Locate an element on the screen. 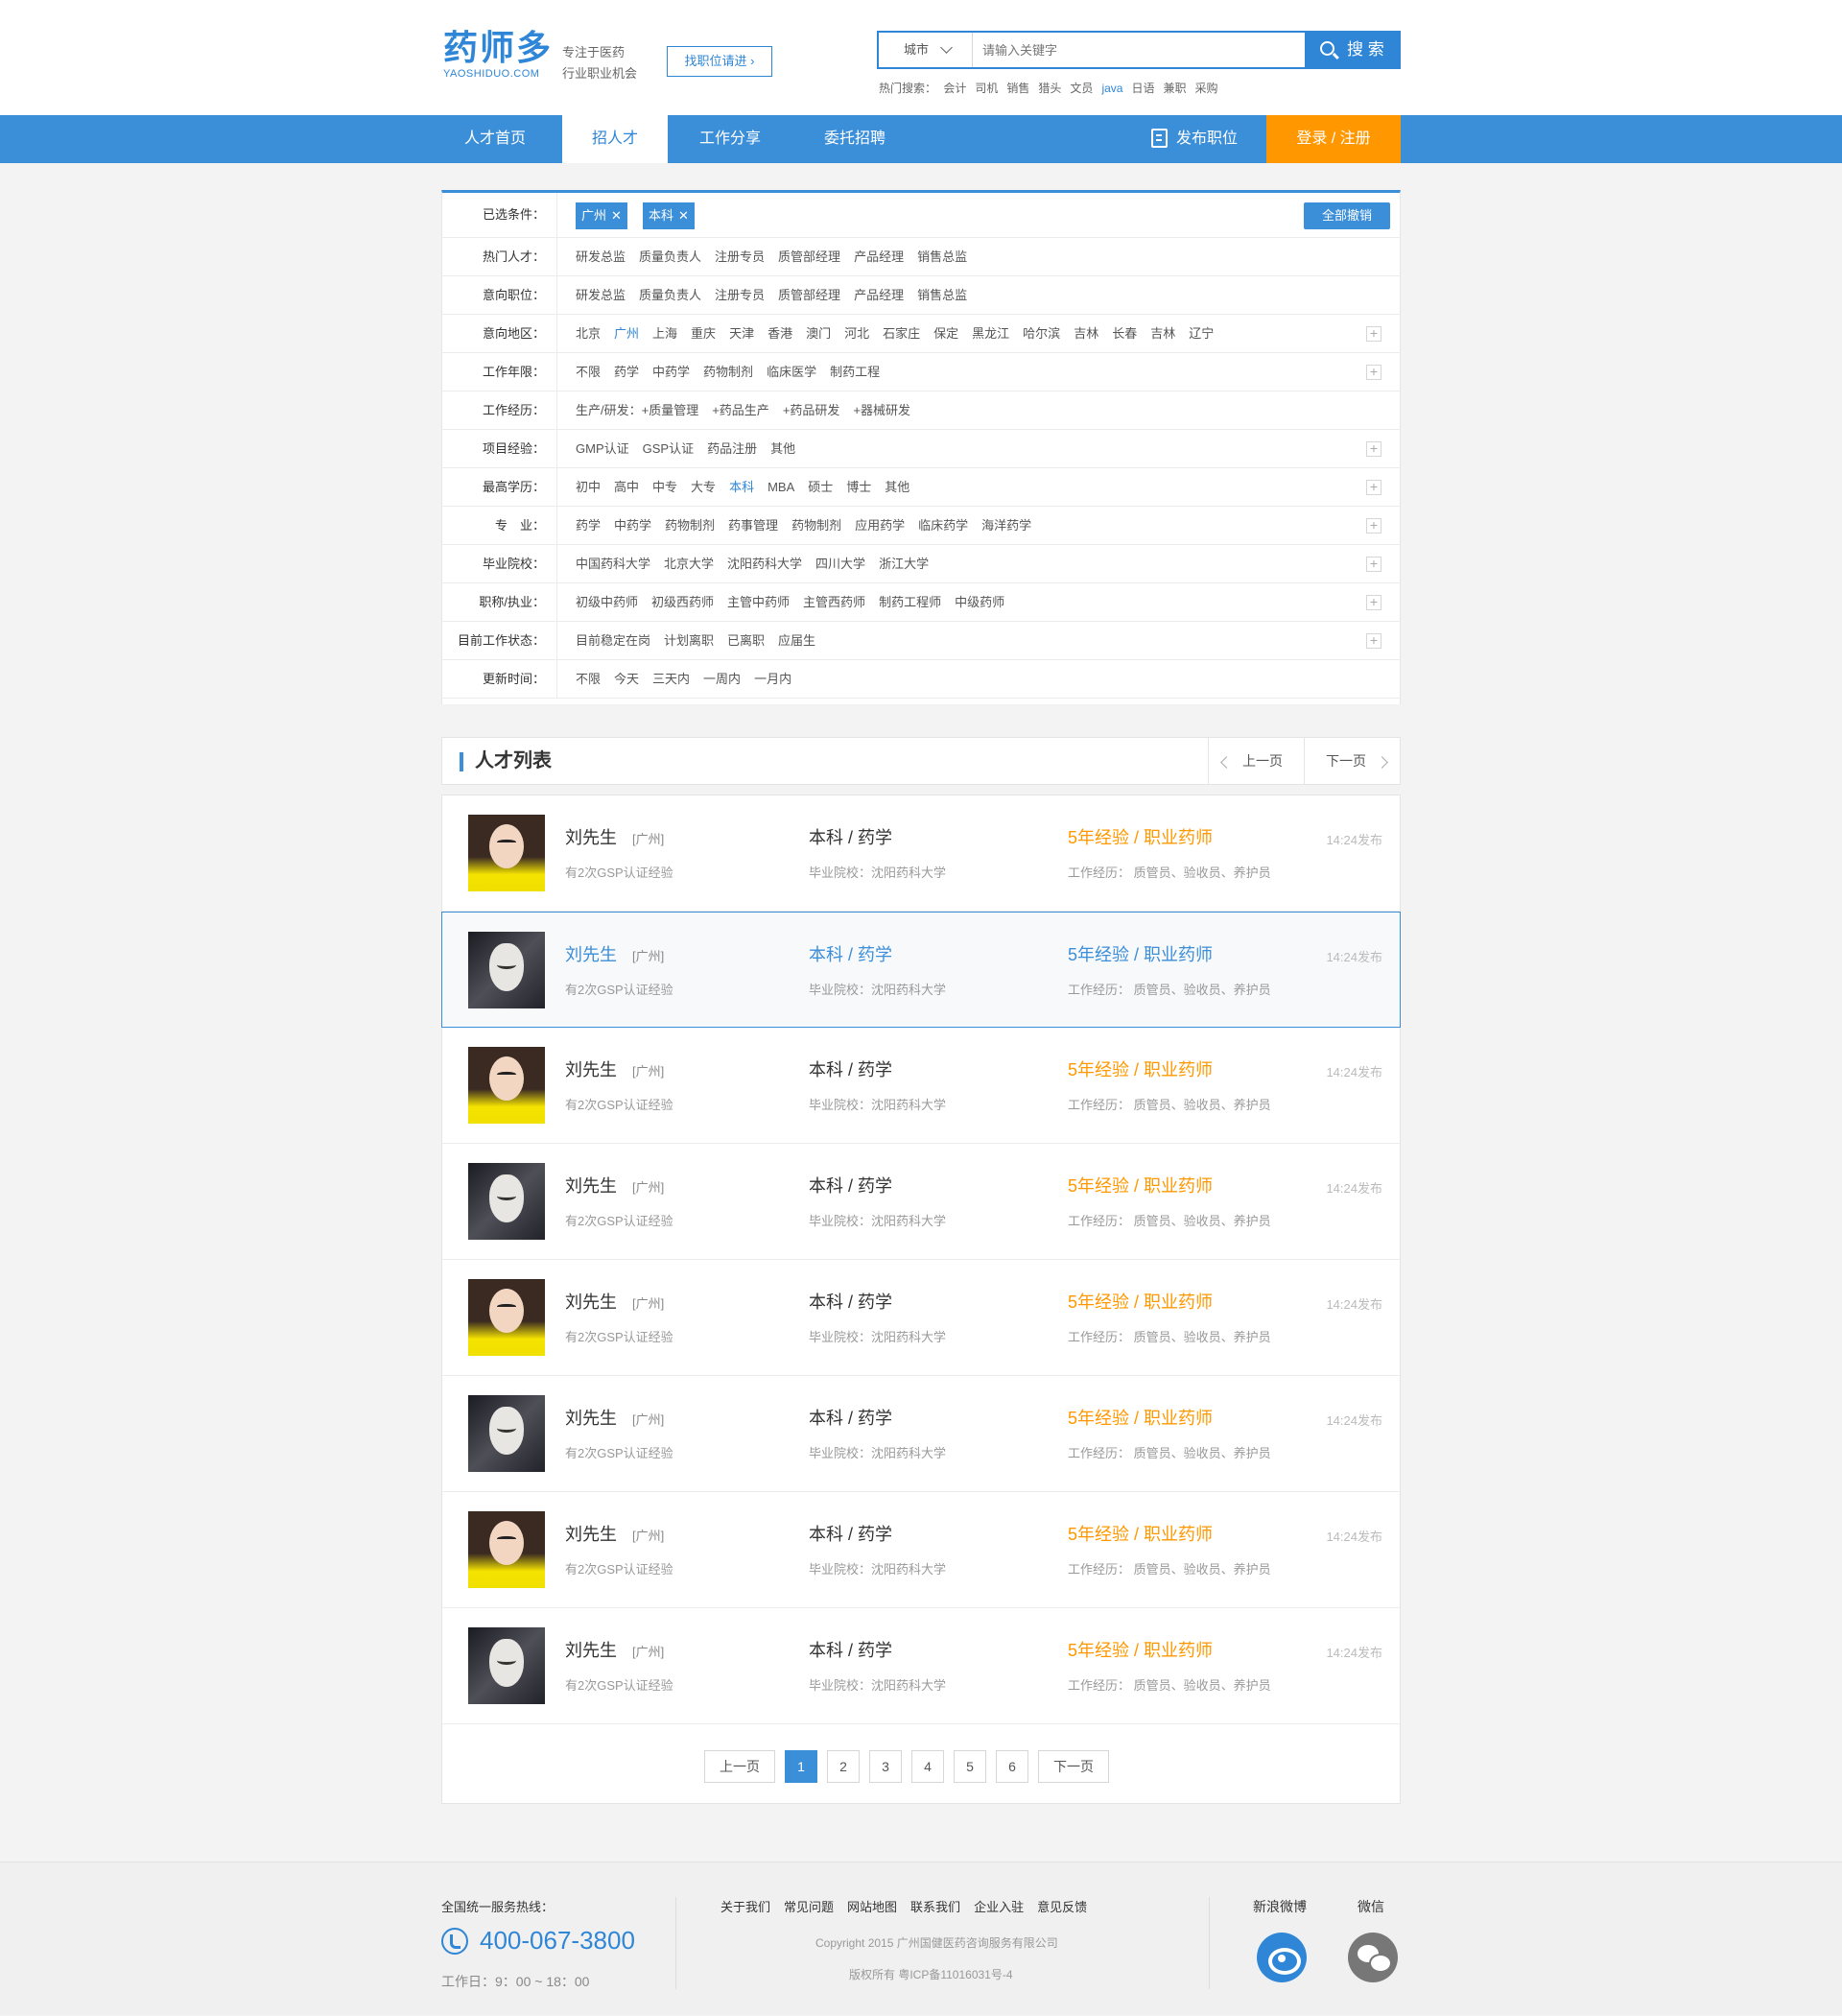 The image size is (1842, 2016). filter-option: 应届生 is located at coordinates (796, 640).